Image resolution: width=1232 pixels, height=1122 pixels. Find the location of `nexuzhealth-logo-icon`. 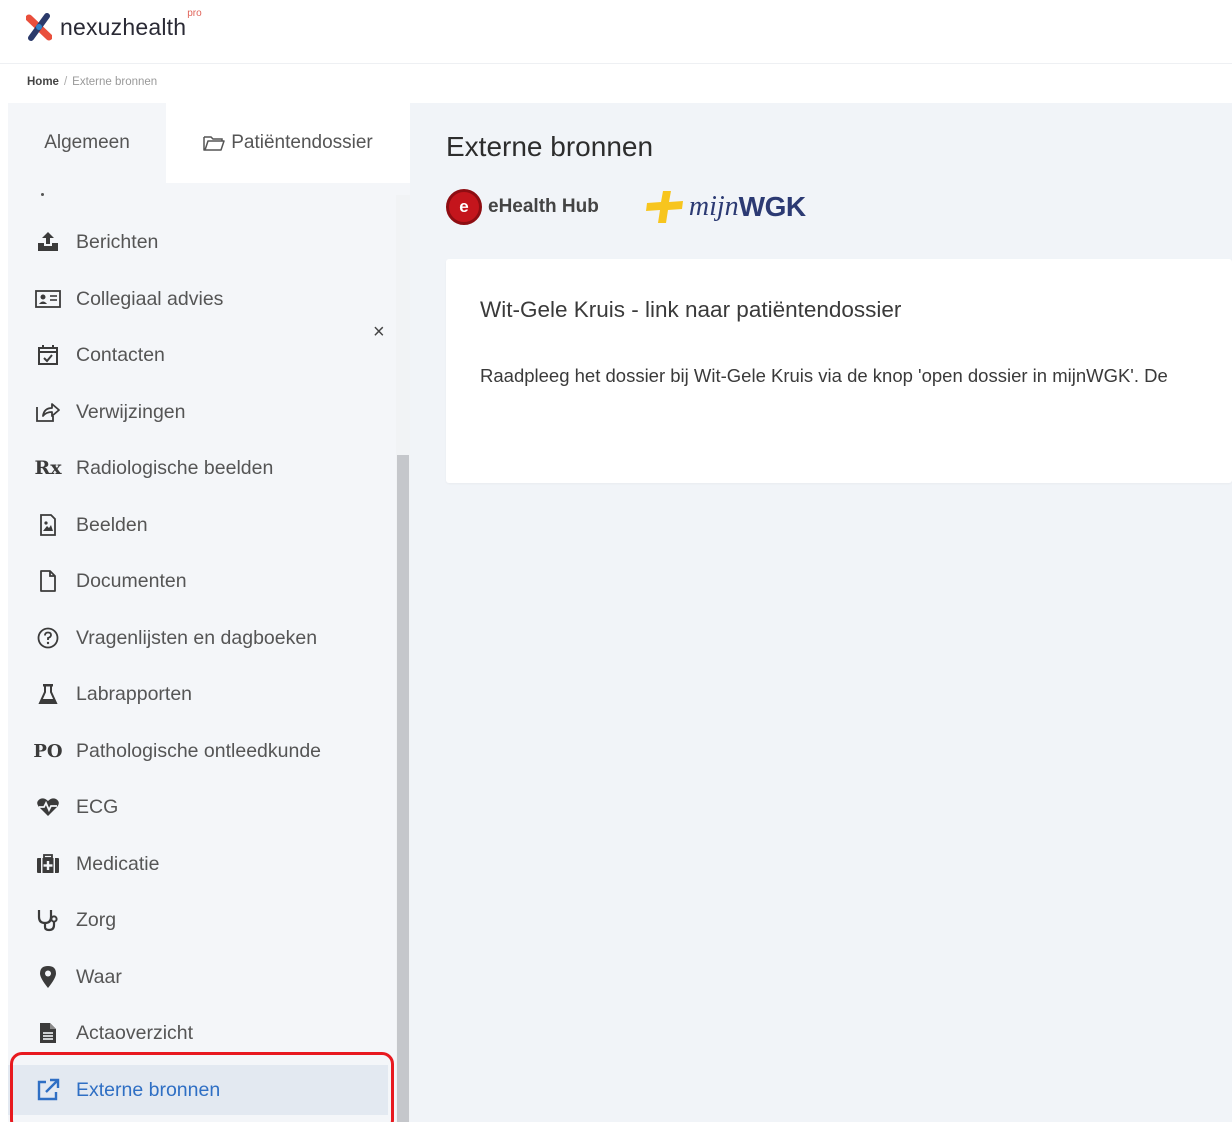

nexuzhealth-logo-icon is located at coordinates (39, 27).